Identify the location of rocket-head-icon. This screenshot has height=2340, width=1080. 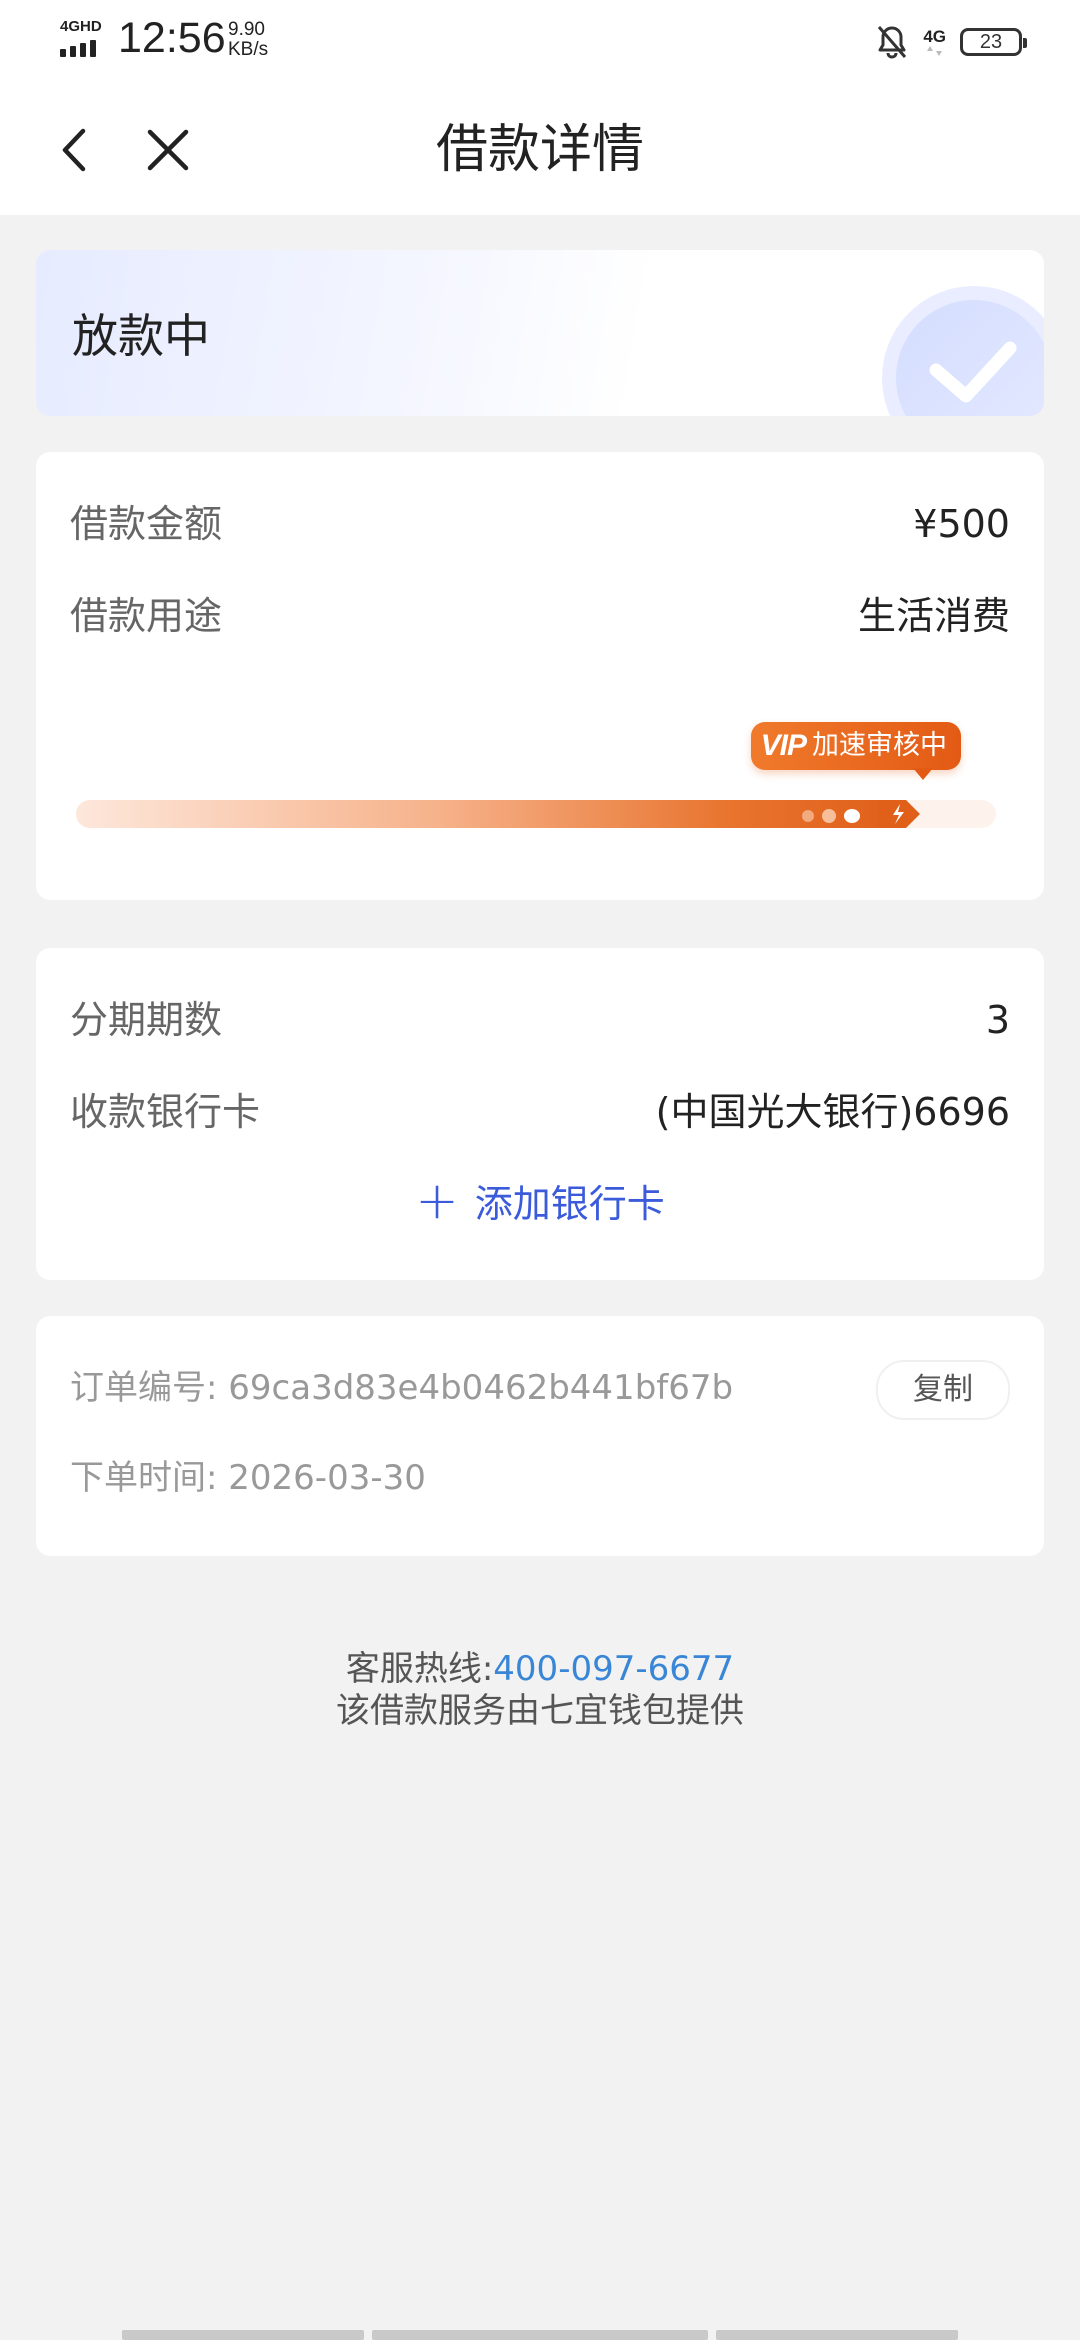
(899, 814).